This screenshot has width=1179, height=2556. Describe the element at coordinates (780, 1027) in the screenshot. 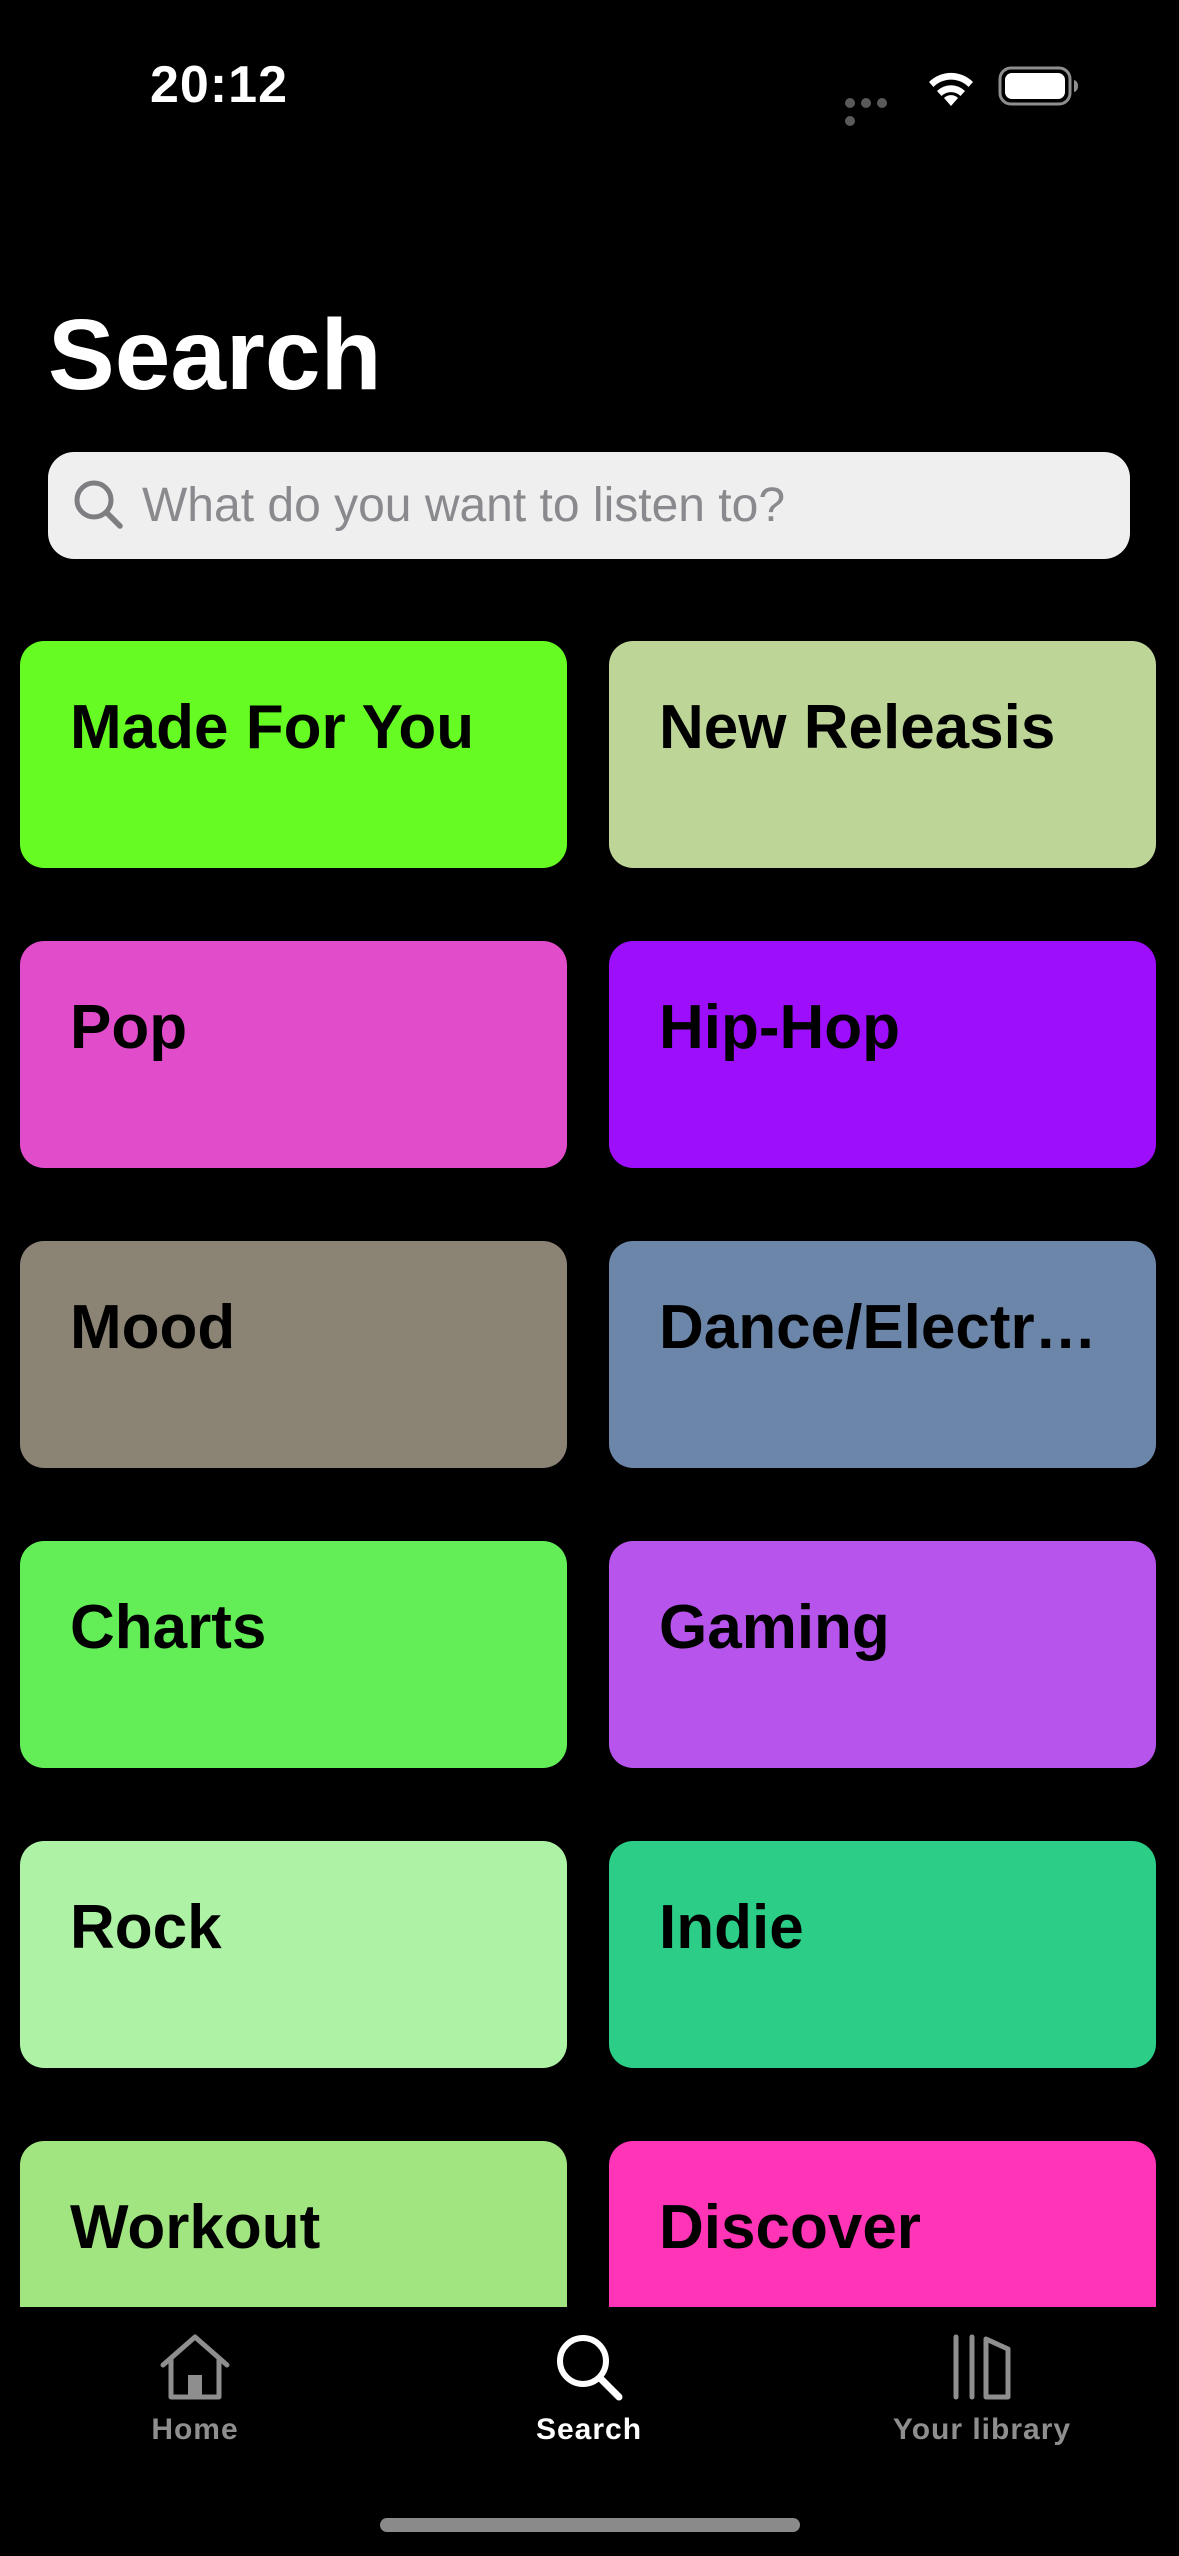

I see `category-label: Hip-Hop` at that location.